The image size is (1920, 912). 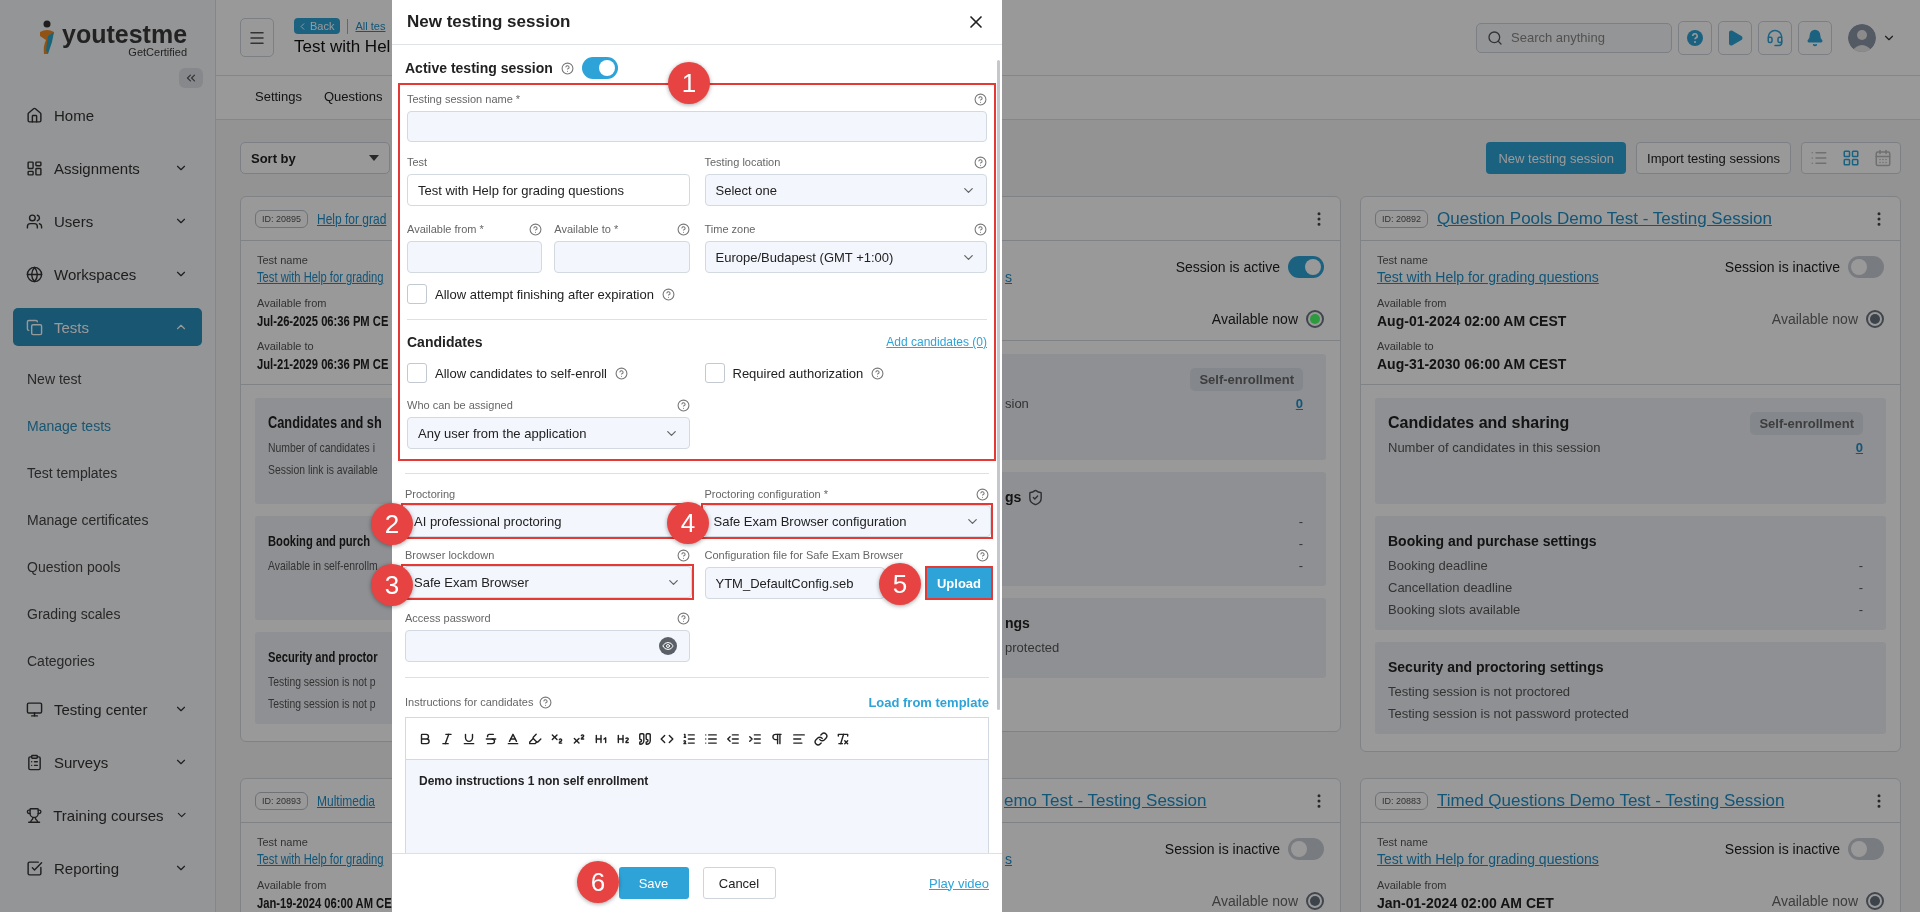 What do you see at coordinates (689, 83) in the screenshot?
I see `step-number: 1` at bounding box center [689, 83].